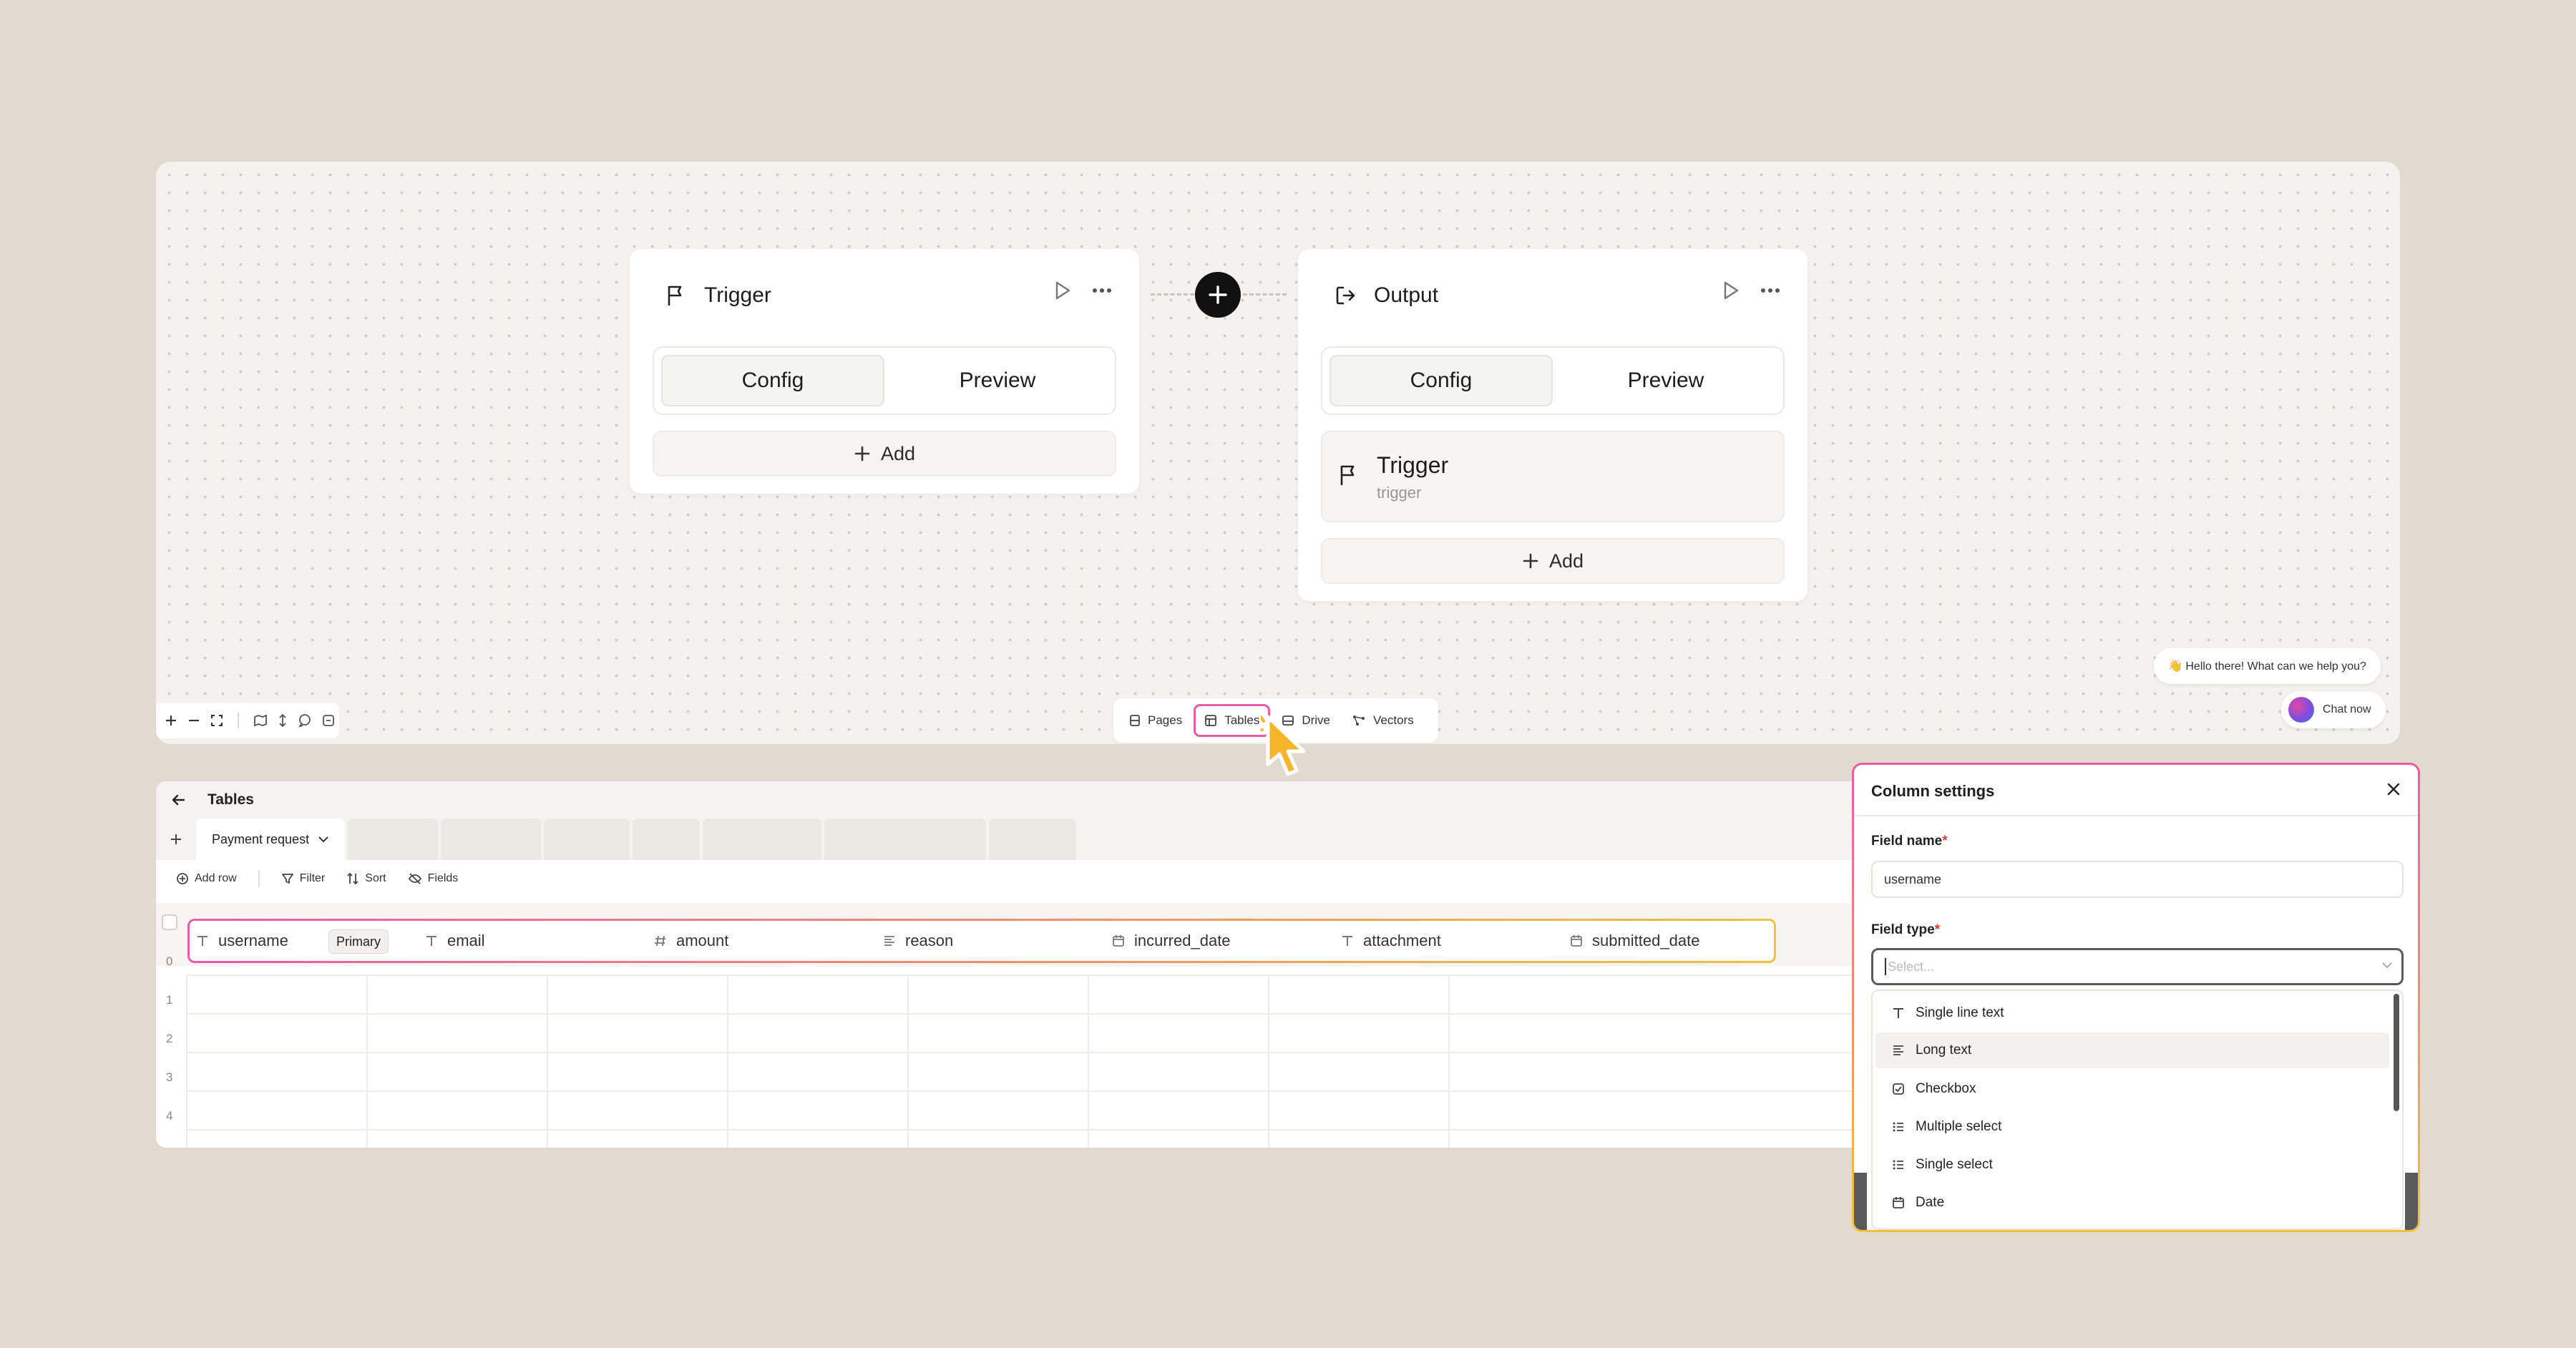  Describe the element at coordinates (305, 720) in the screenshot. I see `comment-icon` at that location.